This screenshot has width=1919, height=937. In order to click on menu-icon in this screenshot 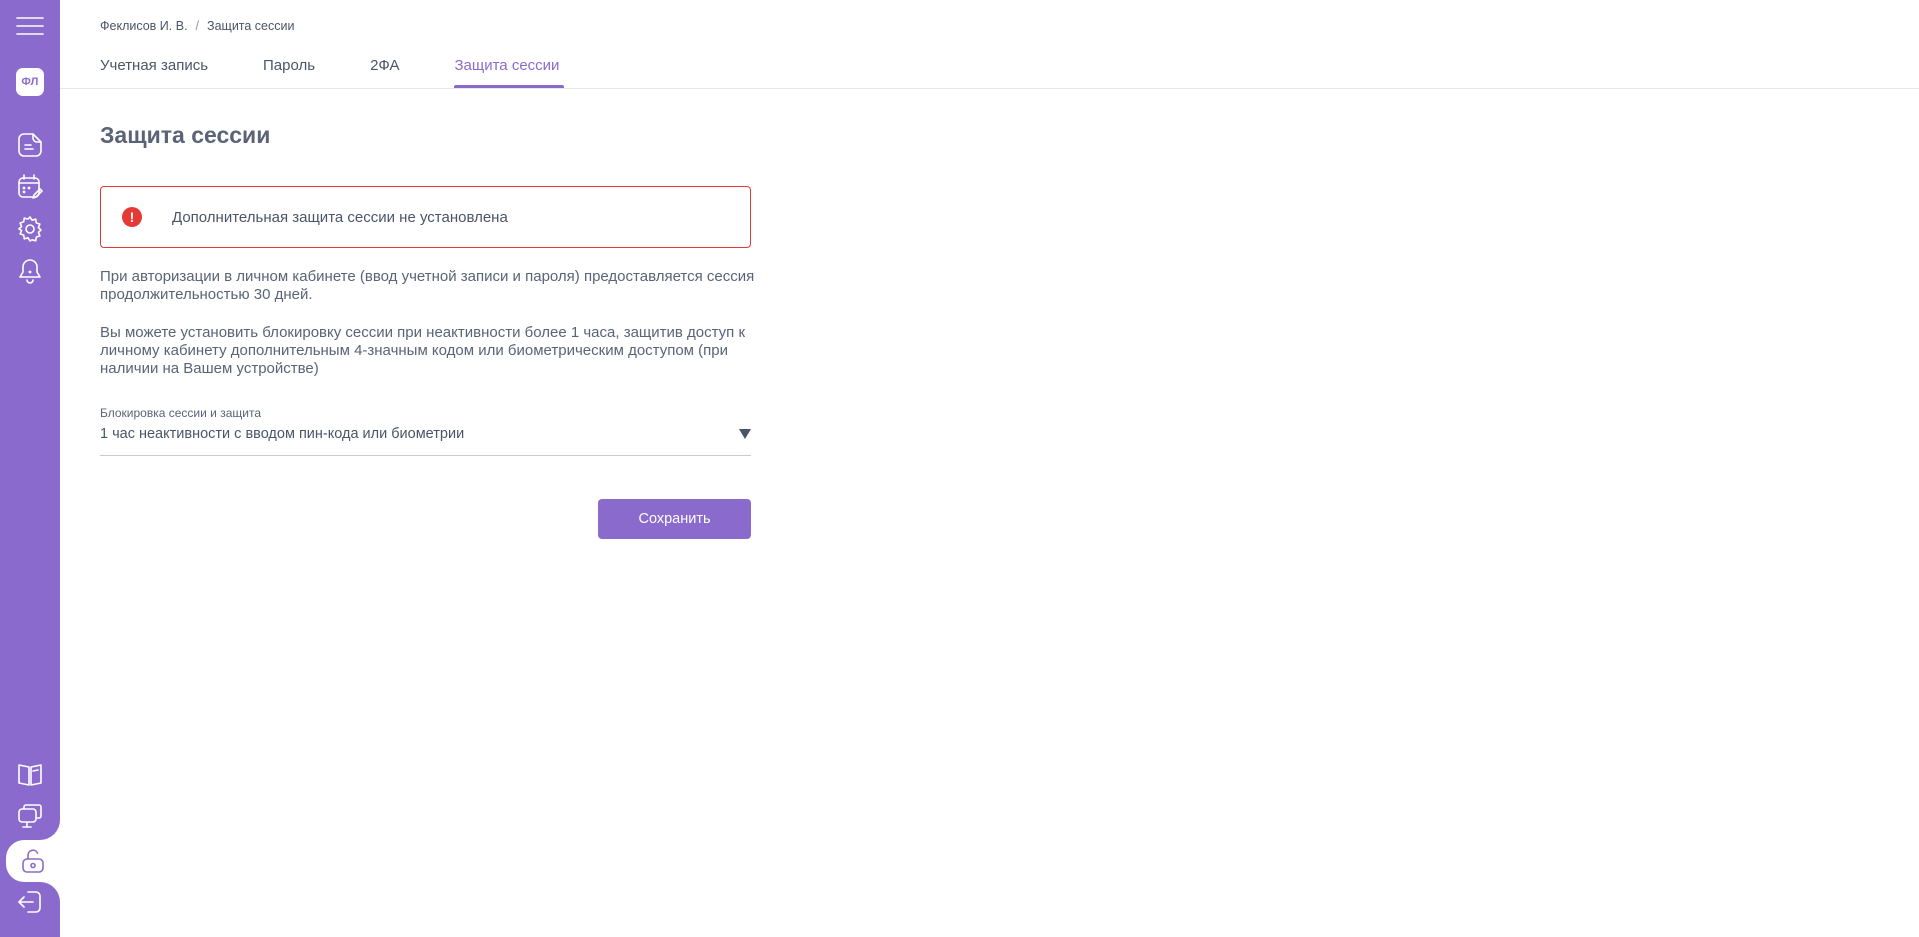, I will do `click(30, 26)`.